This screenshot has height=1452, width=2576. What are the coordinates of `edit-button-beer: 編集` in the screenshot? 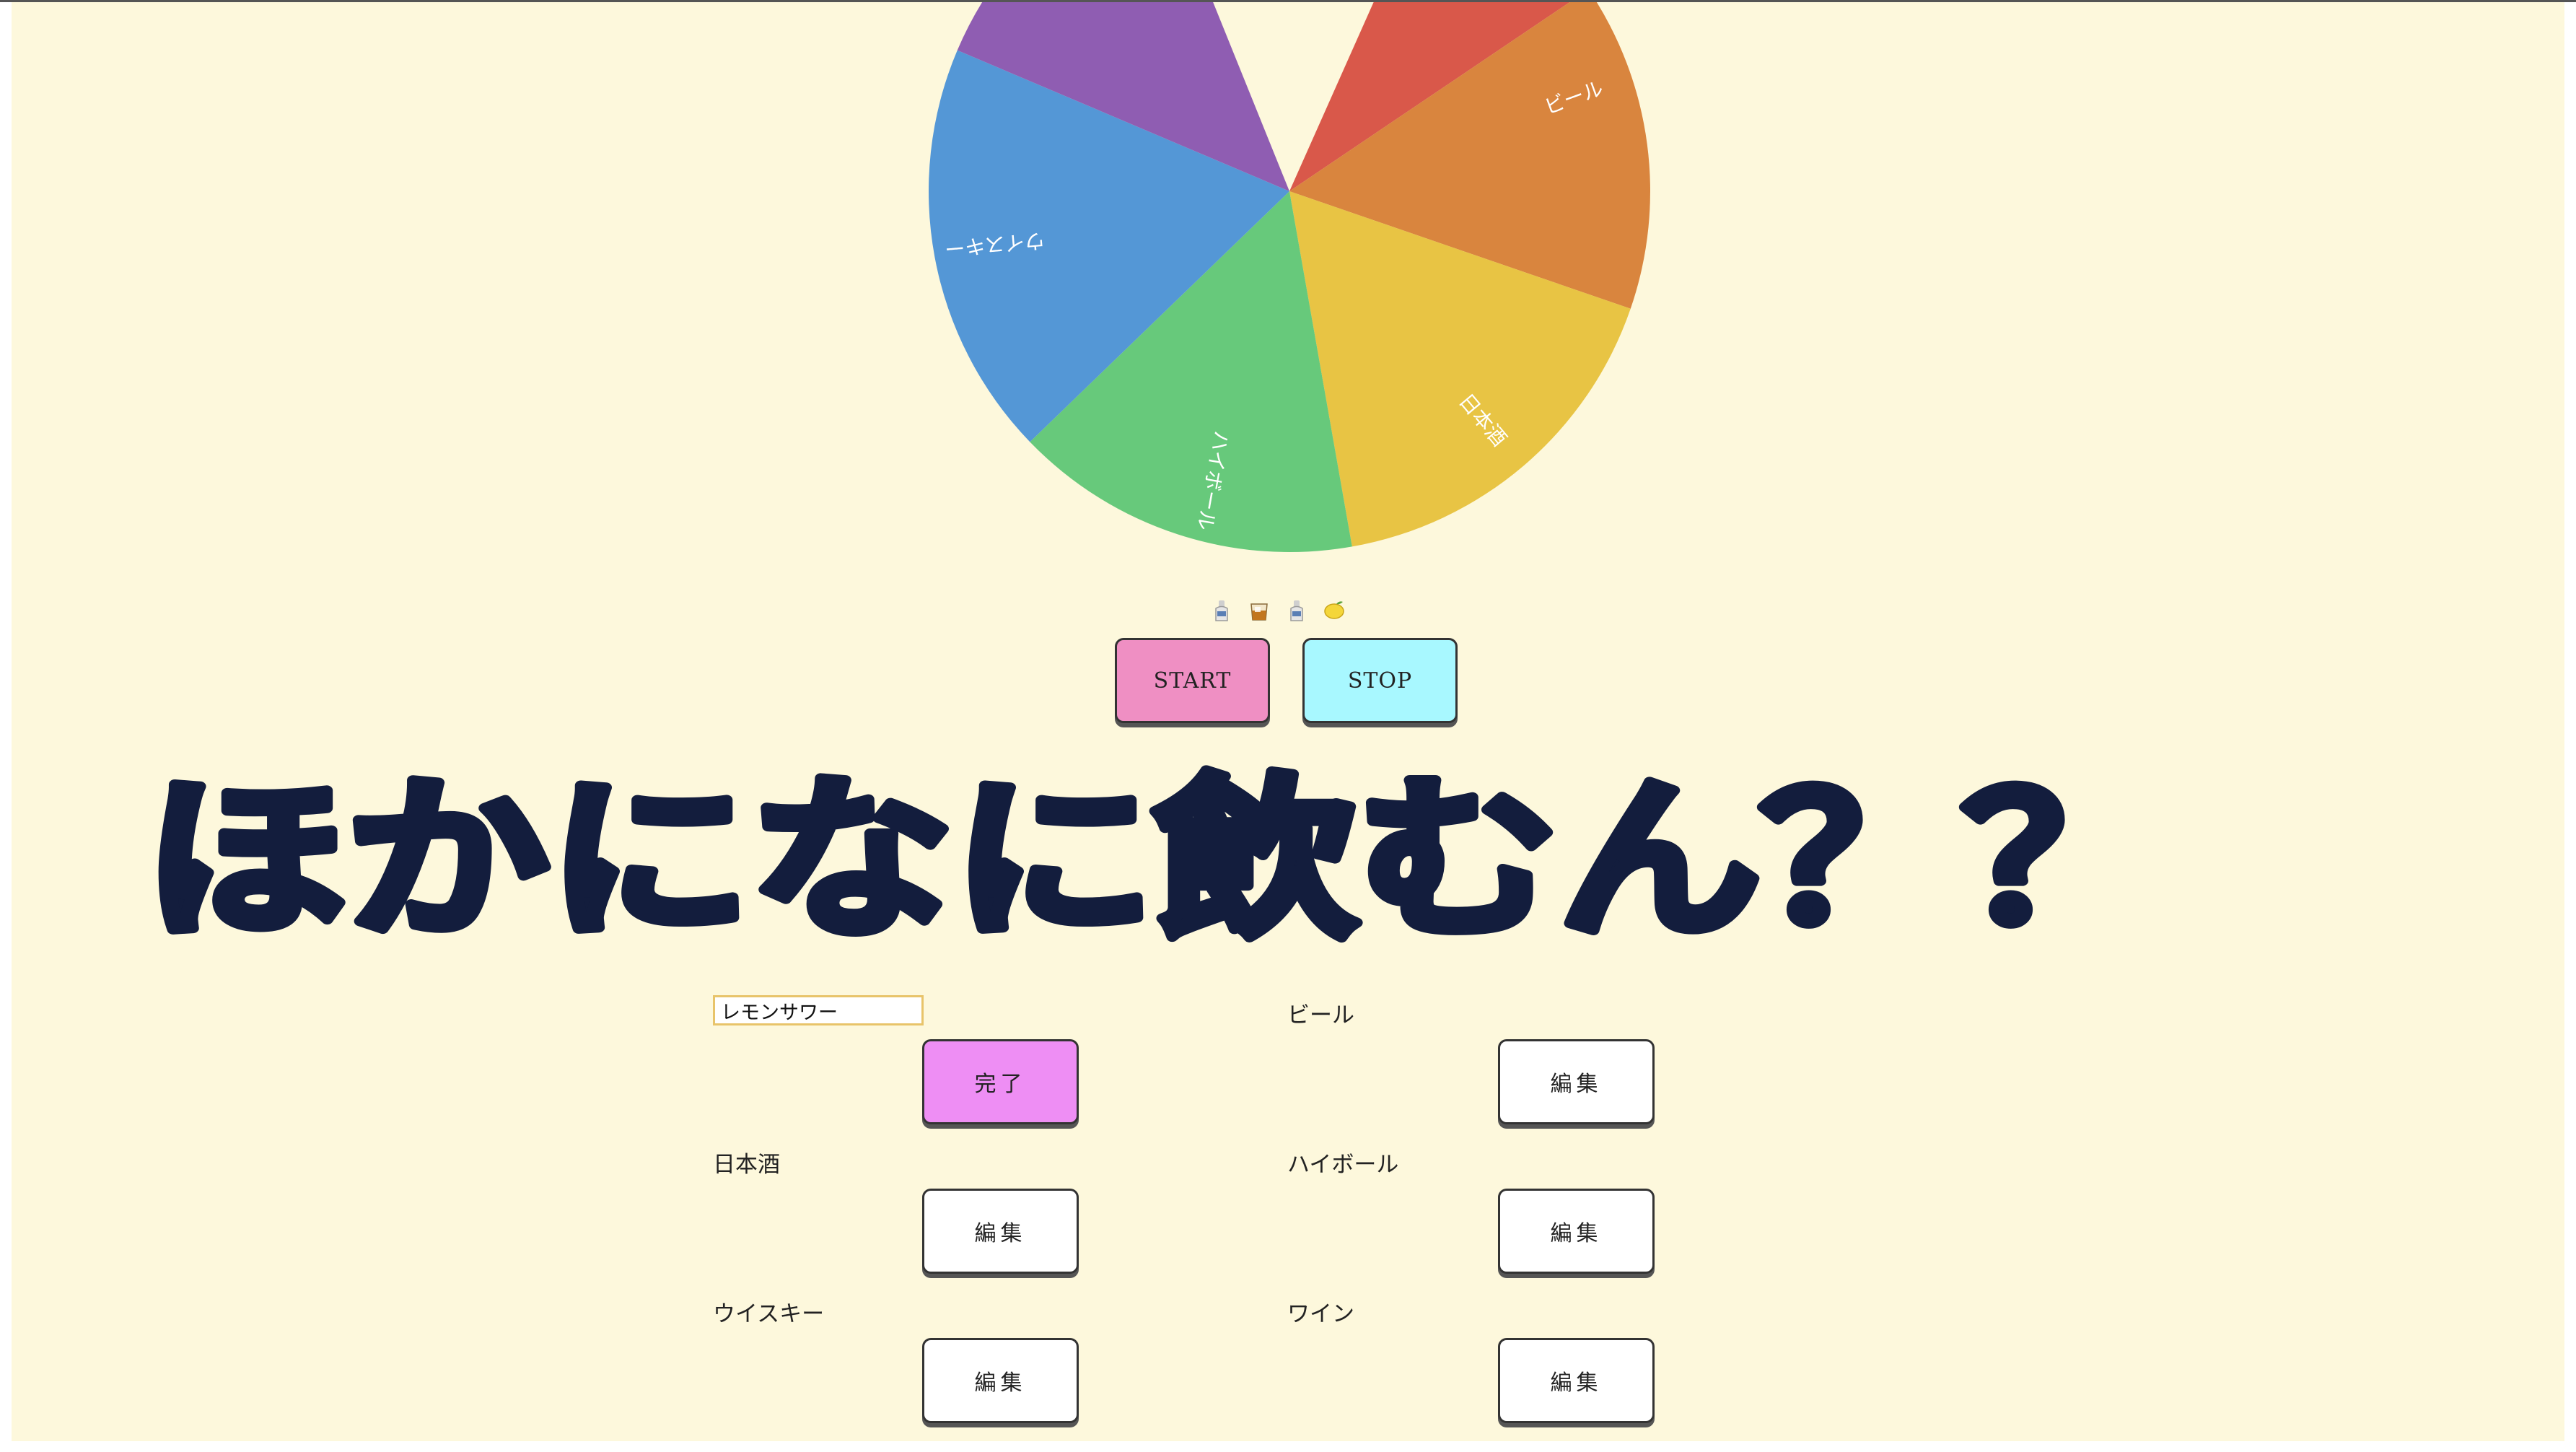 It's located at (1576, 1081).